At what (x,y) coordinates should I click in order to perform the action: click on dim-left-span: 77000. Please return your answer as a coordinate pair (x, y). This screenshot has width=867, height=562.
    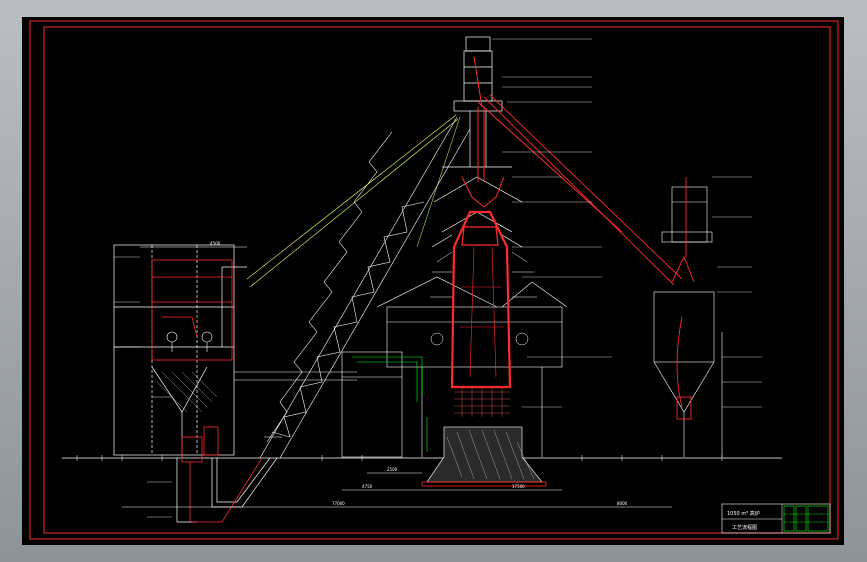
    Looking at the image, I should click on (338, 503).